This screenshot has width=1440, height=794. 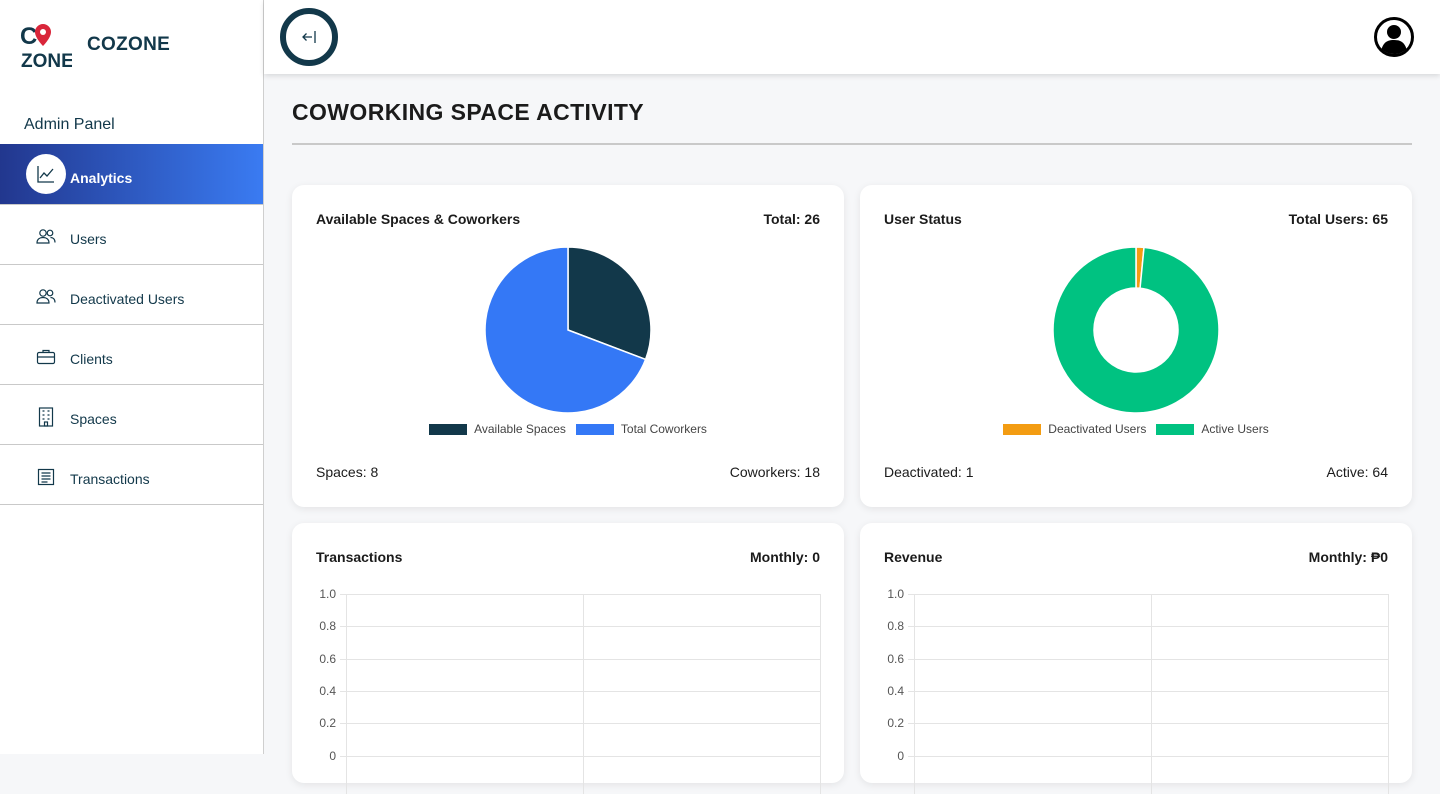 What do you see at coordinates (1348, 557) in the screenshot?
I see `card-total: Monthly: ₱0` at bounding box center [1348, 557].